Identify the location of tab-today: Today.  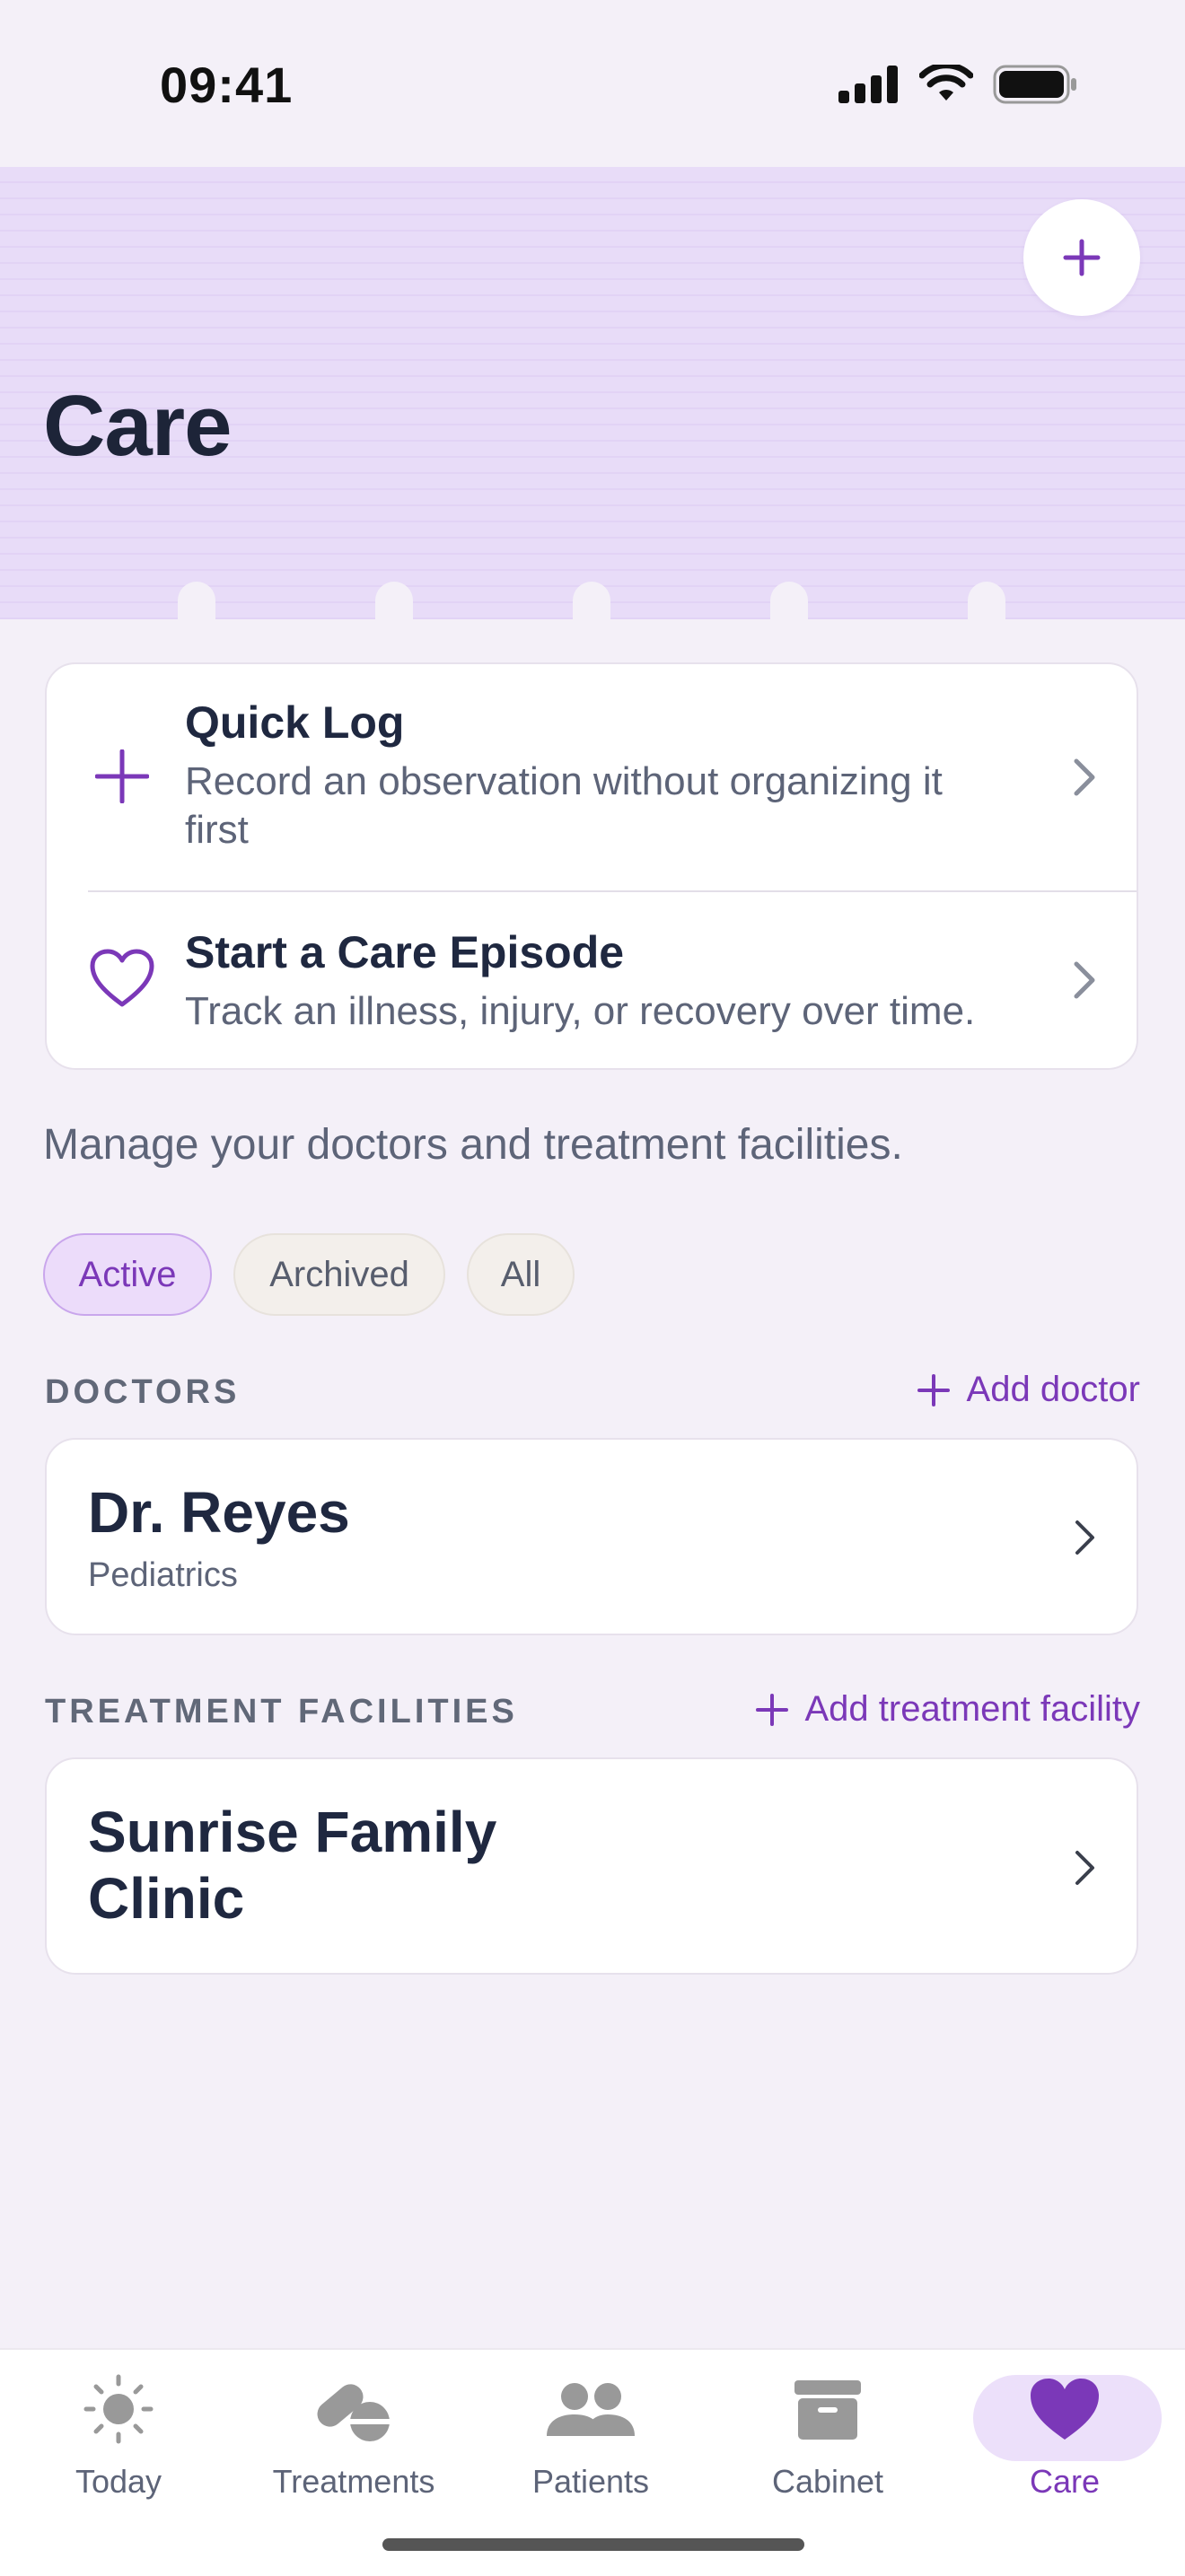
(118, 2433).